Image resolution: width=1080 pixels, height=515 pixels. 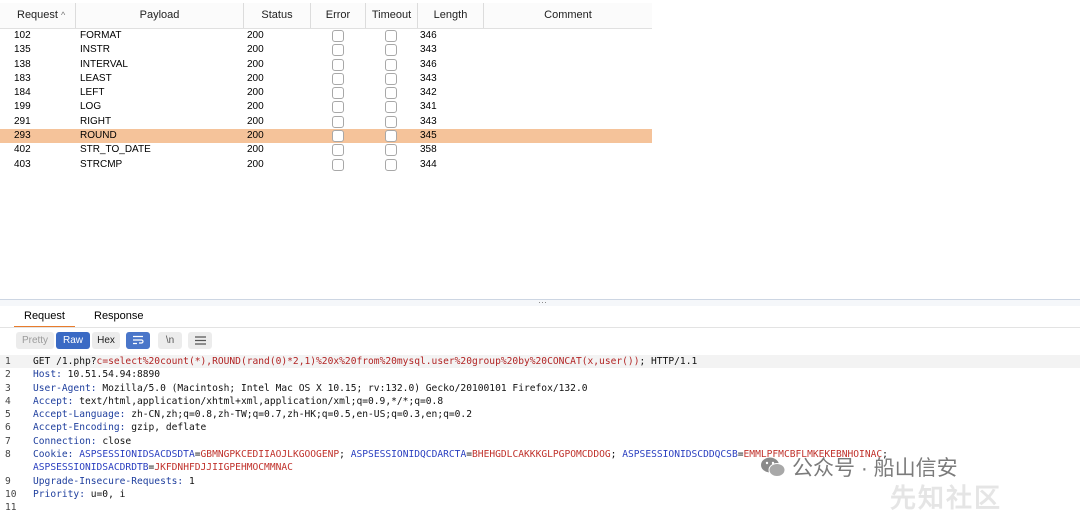 What do you see at coordinates (326, 79) in the screenshot?
I see `table-row: 183 LEAST 200 343` at bounding box center [326, 79].